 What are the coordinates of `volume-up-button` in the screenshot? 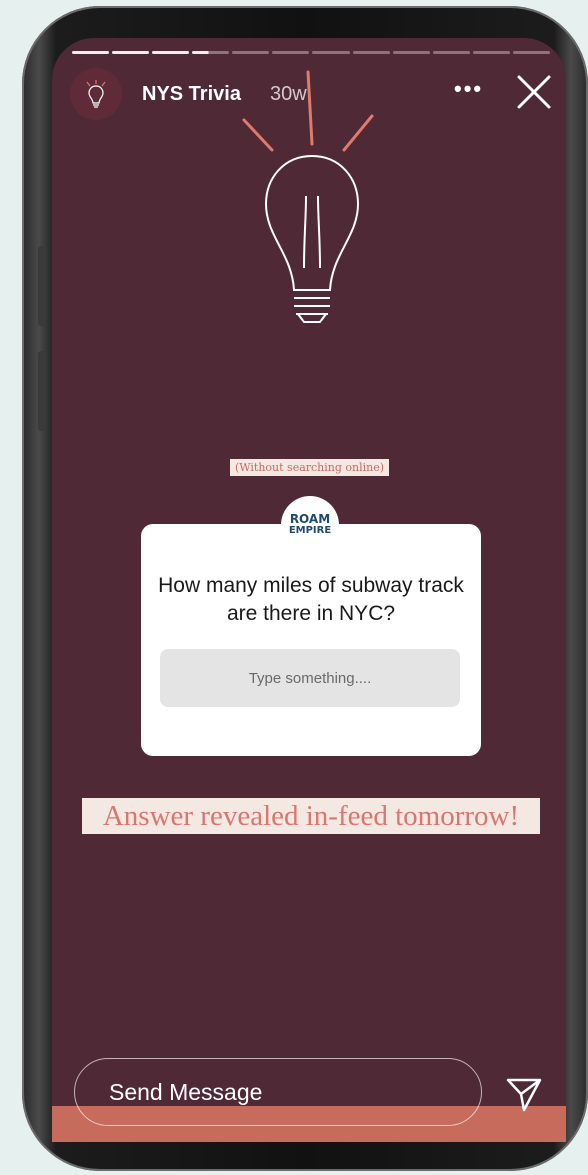 It's located at (42, 286).